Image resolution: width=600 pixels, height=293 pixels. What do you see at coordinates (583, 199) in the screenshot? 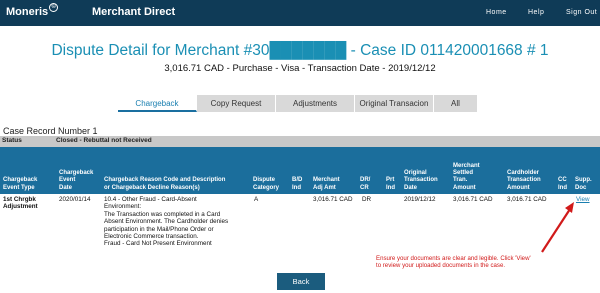
I see `view-document-link: View` at bounding box center [583, 199].